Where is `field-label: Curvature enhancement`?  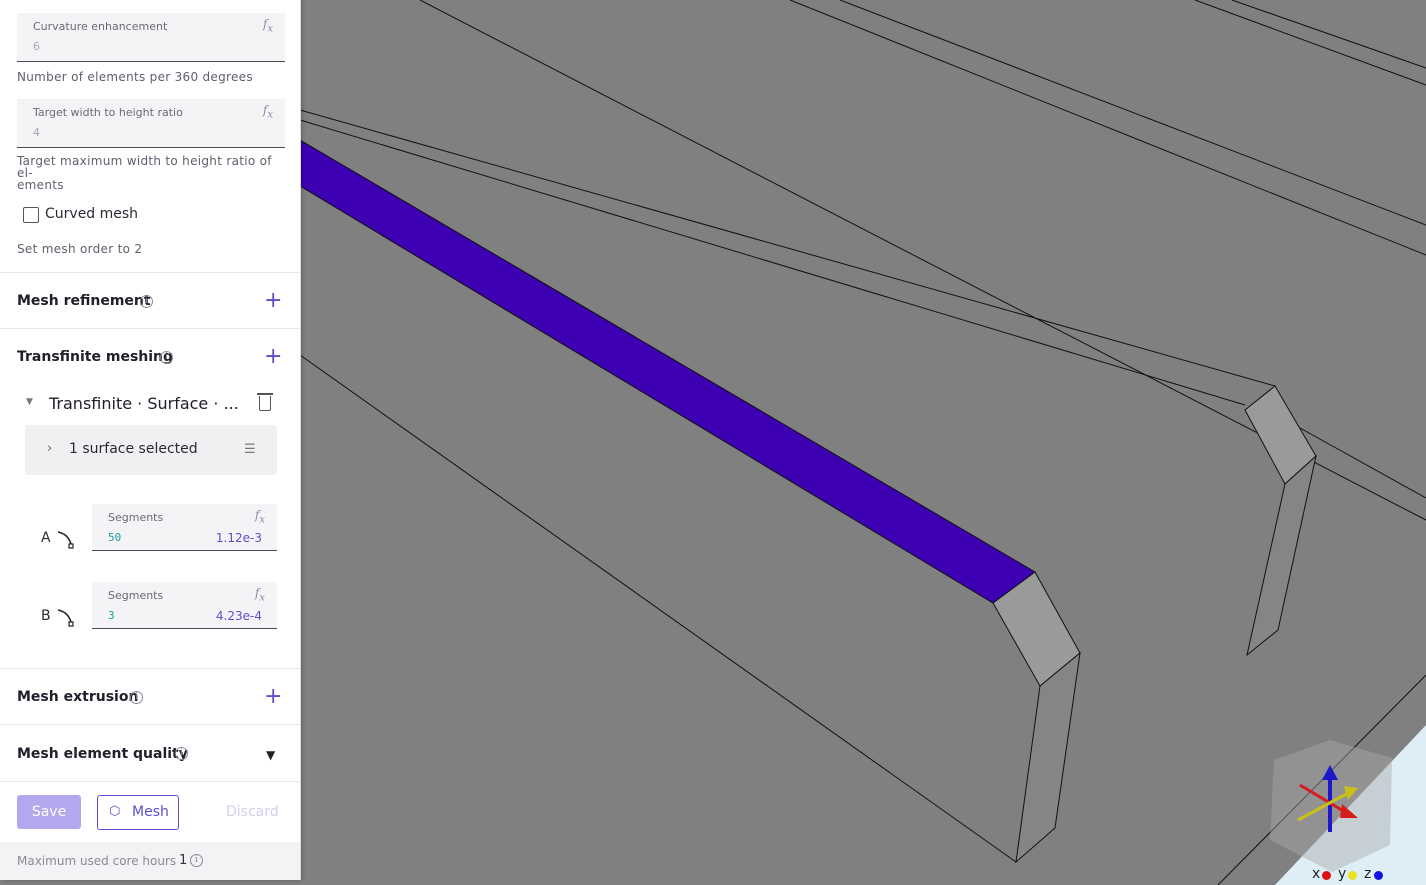 field-label: Curvature enhancement is located at coordinates (100, 26).